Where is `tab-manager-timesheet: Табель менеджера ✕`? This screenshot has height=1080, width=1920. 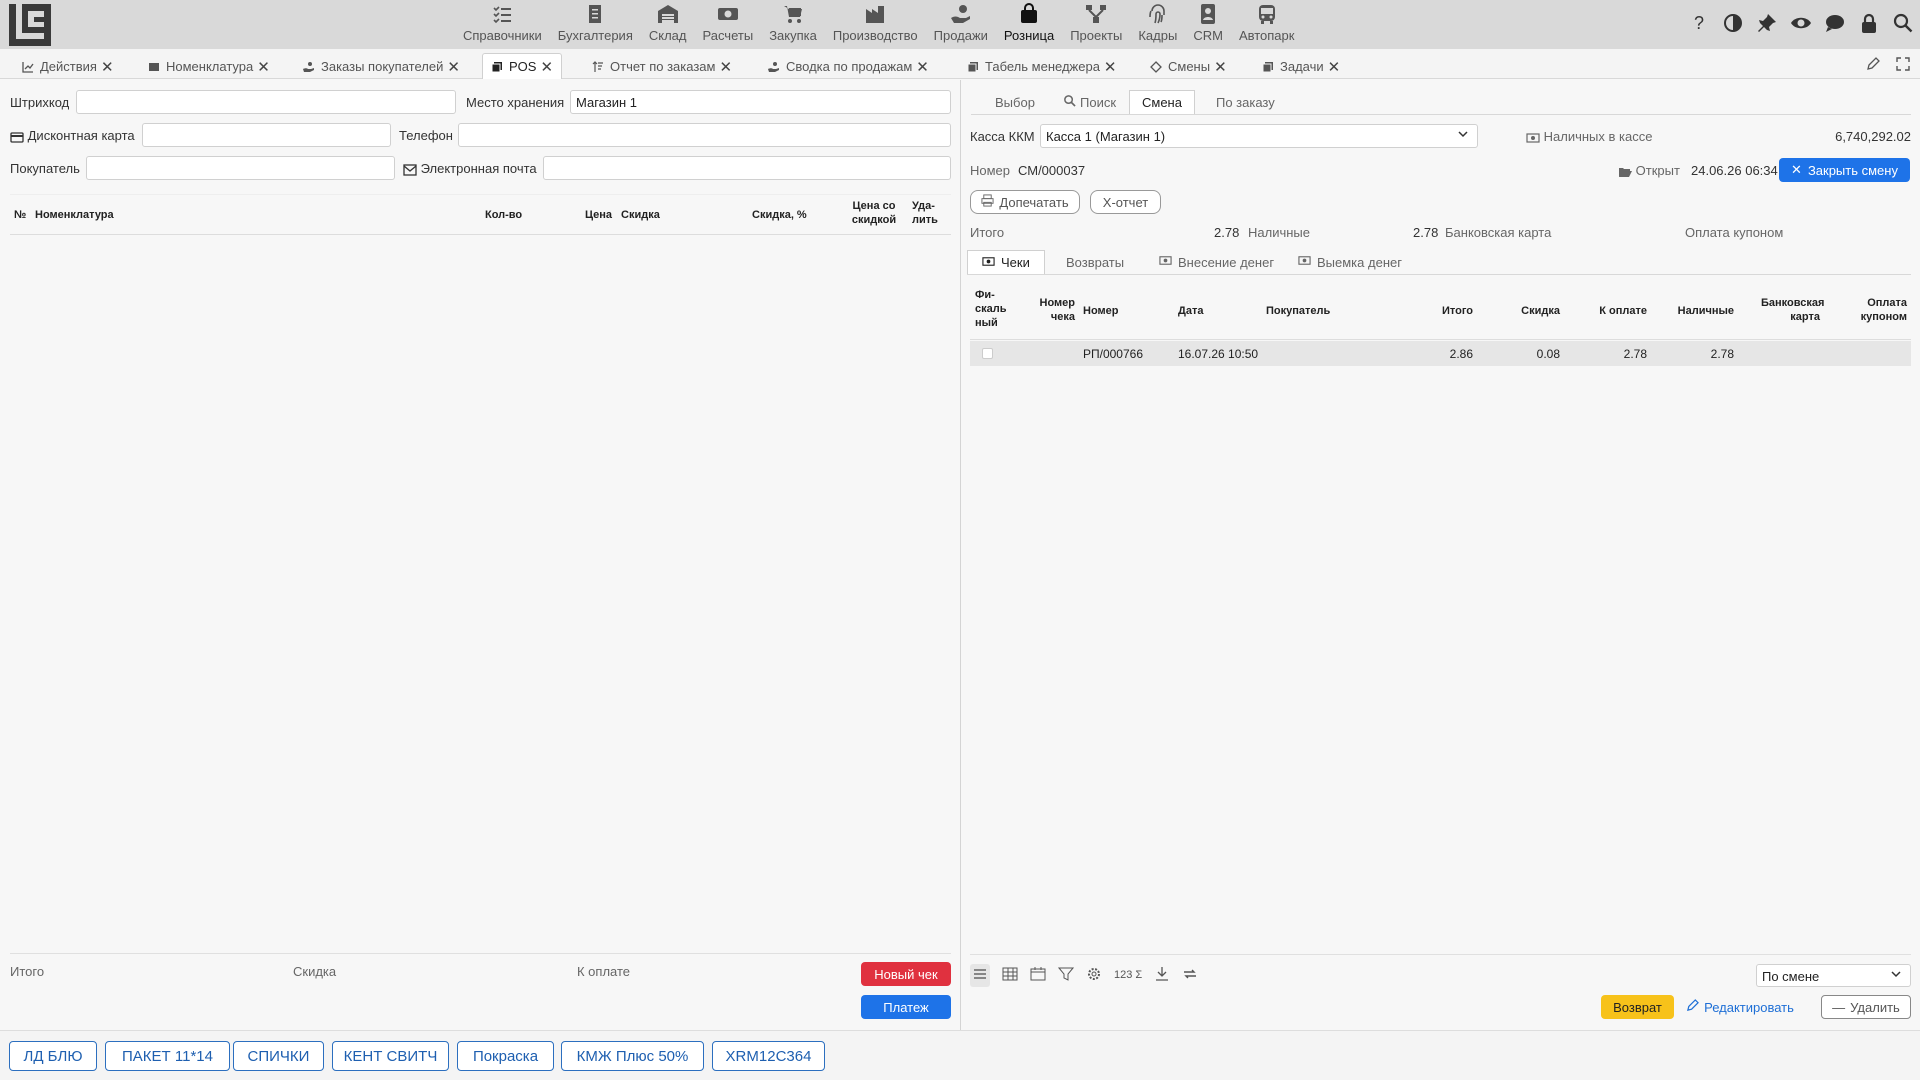
tab-manager-timesheet: Табель менеджера ✕ is located at coordinates (1042, 66).